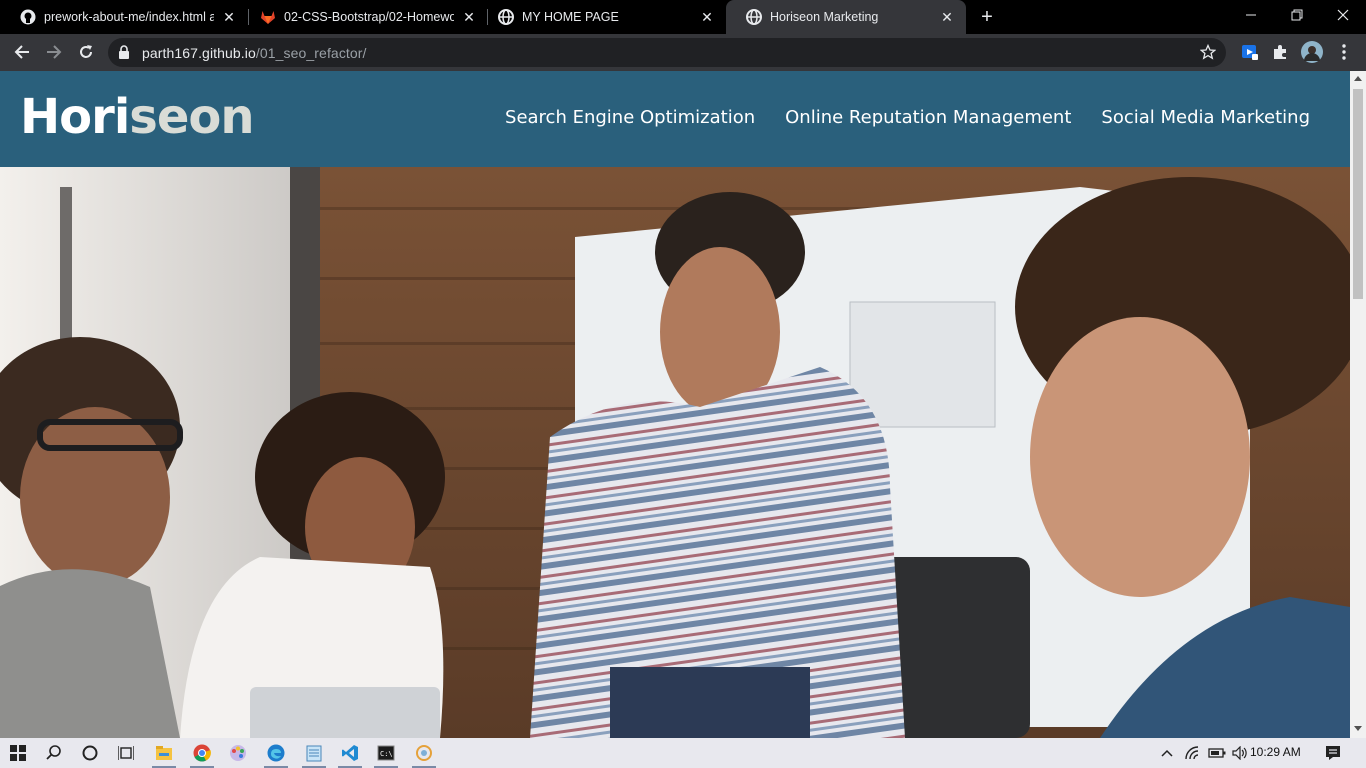  I want to click on paint-icon, so click(238, 753).